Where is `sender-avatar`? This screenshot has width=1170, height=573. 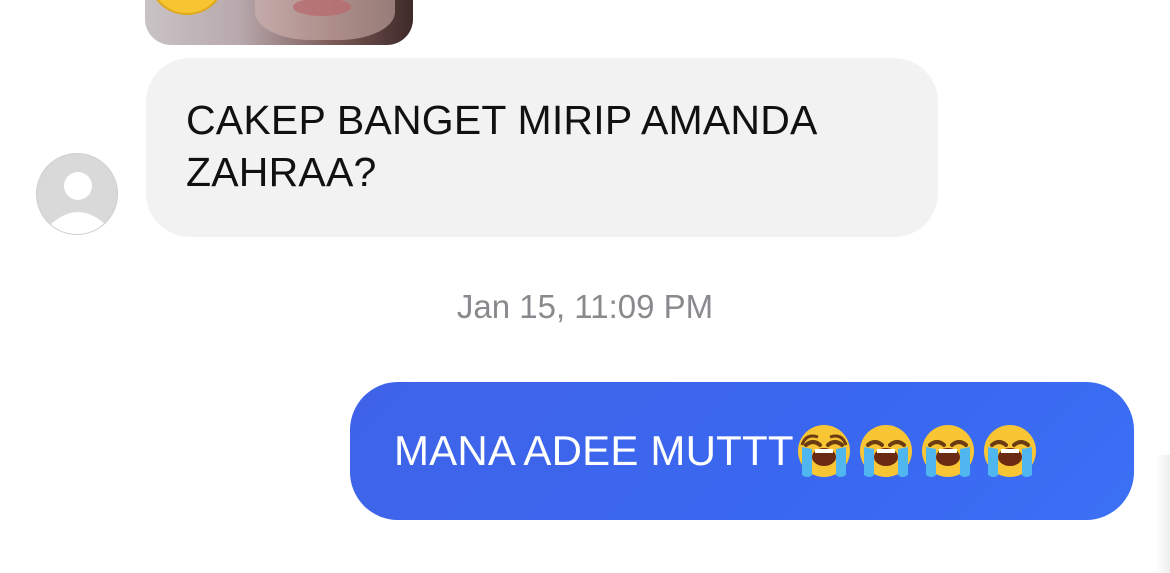
sender-avatar is located at coordinates (77, 194).